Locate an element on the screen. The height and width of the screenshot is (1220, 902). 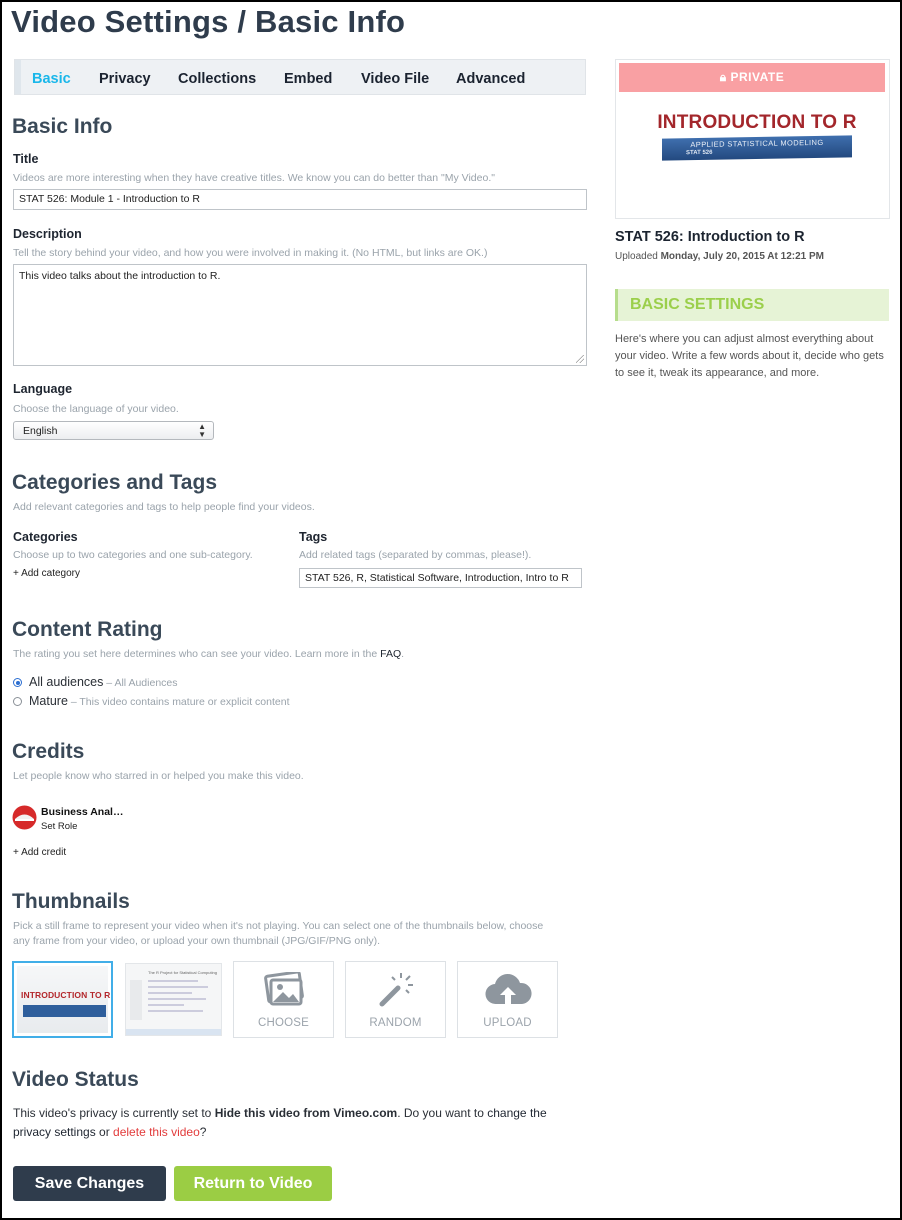
tab-collections: Collections is located at coordinates (217, 79).